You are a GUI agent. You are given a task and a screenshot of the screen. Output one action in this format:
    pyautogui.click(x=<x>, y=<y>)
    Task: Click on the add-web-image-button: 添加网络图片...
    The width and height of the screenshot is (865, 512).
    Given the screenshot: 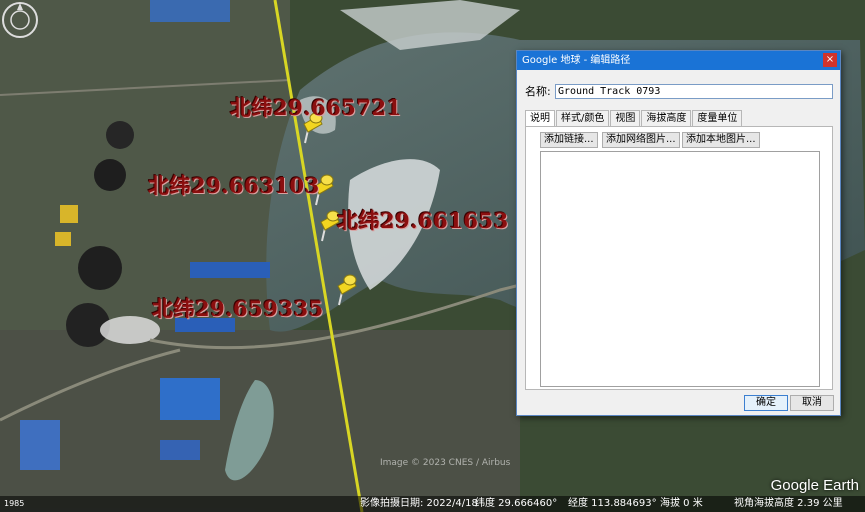 What is the action you would take?
    pyautogui.click(x=641, y=140)
    